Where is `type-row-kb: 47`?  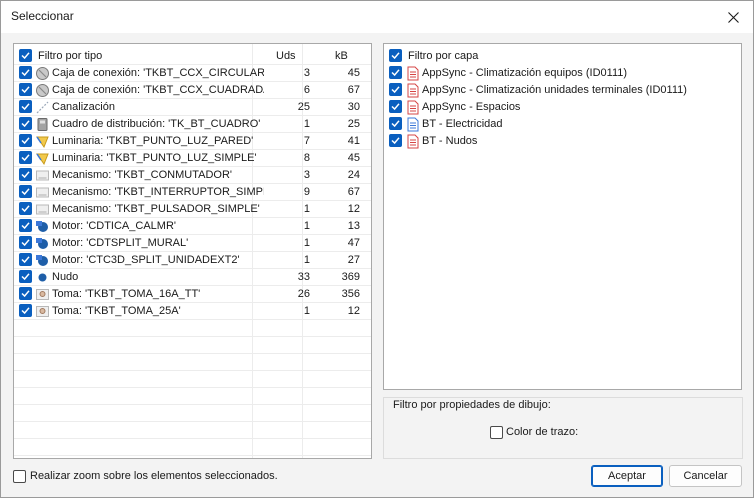
type-row-kb: 47 is located at coordinates (353, 243).